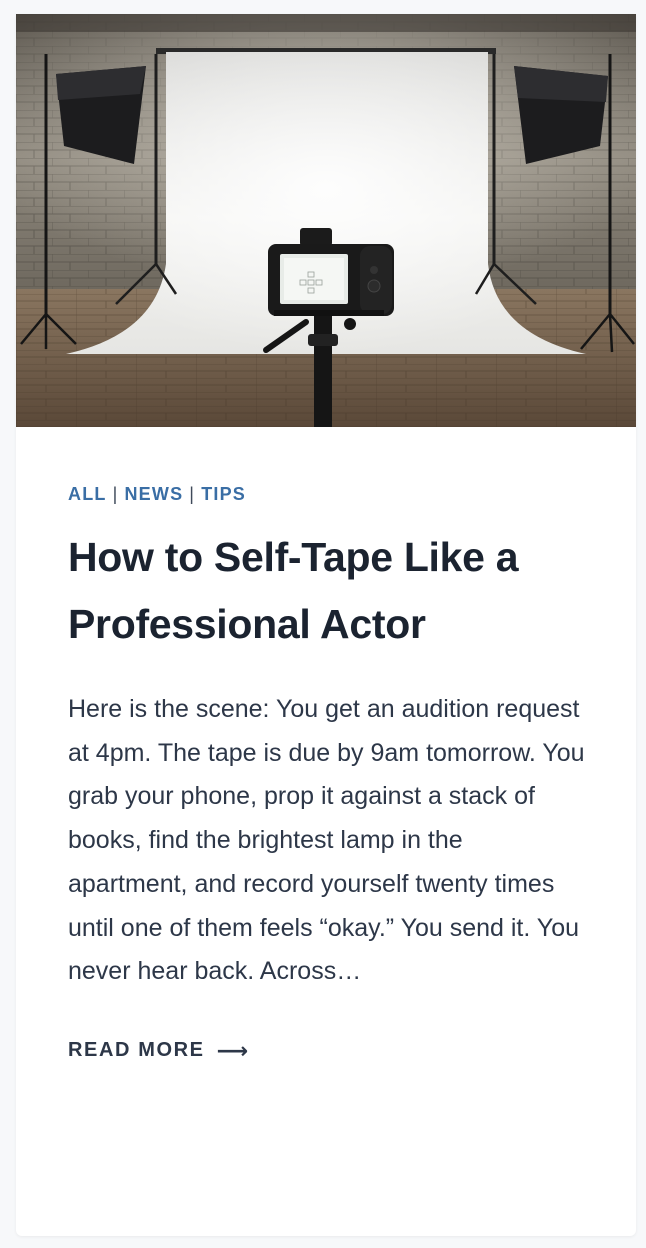 This screenshot has height=1248, width=646. Describe the element at coordinates (87, 494) in the screenshot. I see `category-link-all: ALL` at that location.